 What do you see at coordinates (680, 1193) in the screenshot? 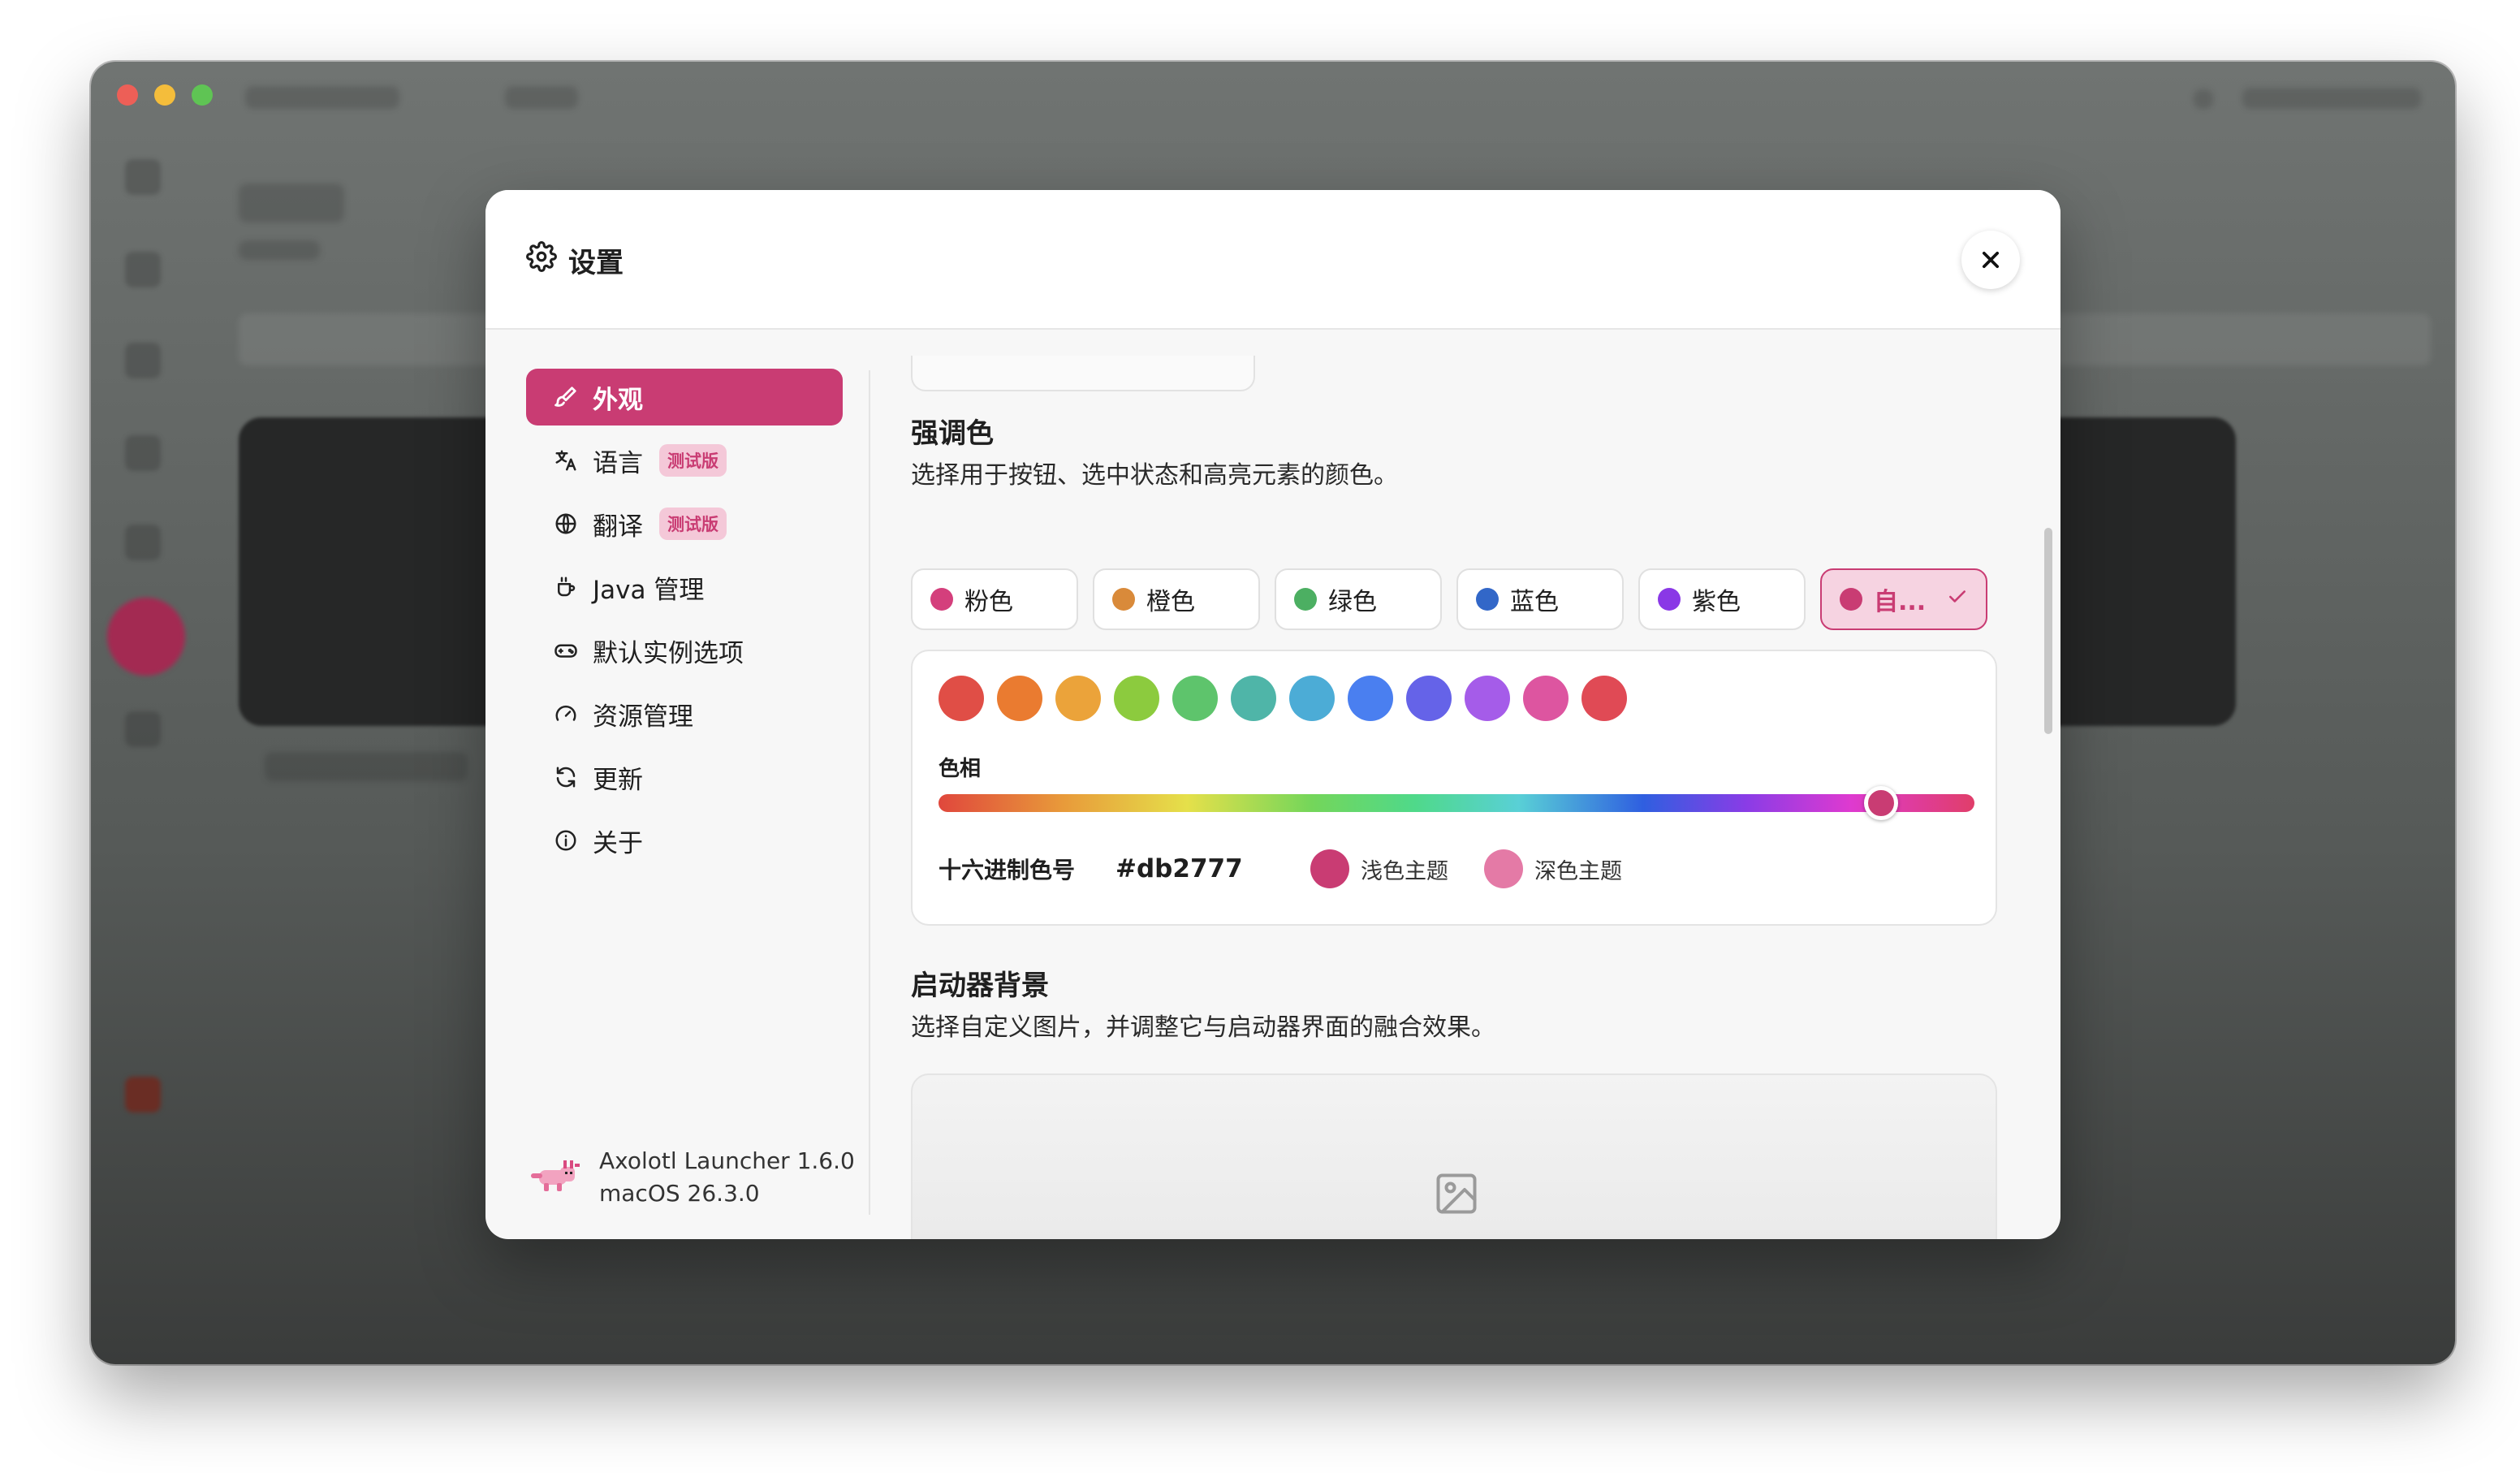
I see `os-version: macOS 26.3.0` at bounding box center [680, 1193].